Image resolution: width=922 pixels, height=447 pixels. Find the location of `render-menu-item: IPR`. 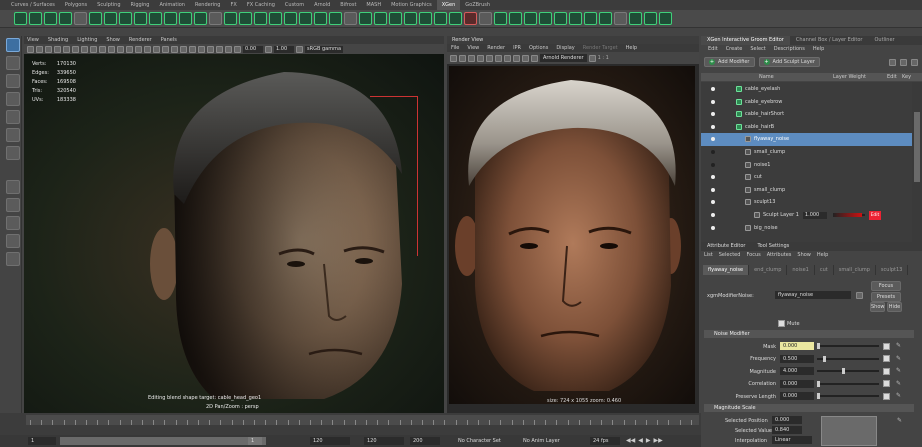

render-menu-item: IPR is located at coordinates (517, 48).